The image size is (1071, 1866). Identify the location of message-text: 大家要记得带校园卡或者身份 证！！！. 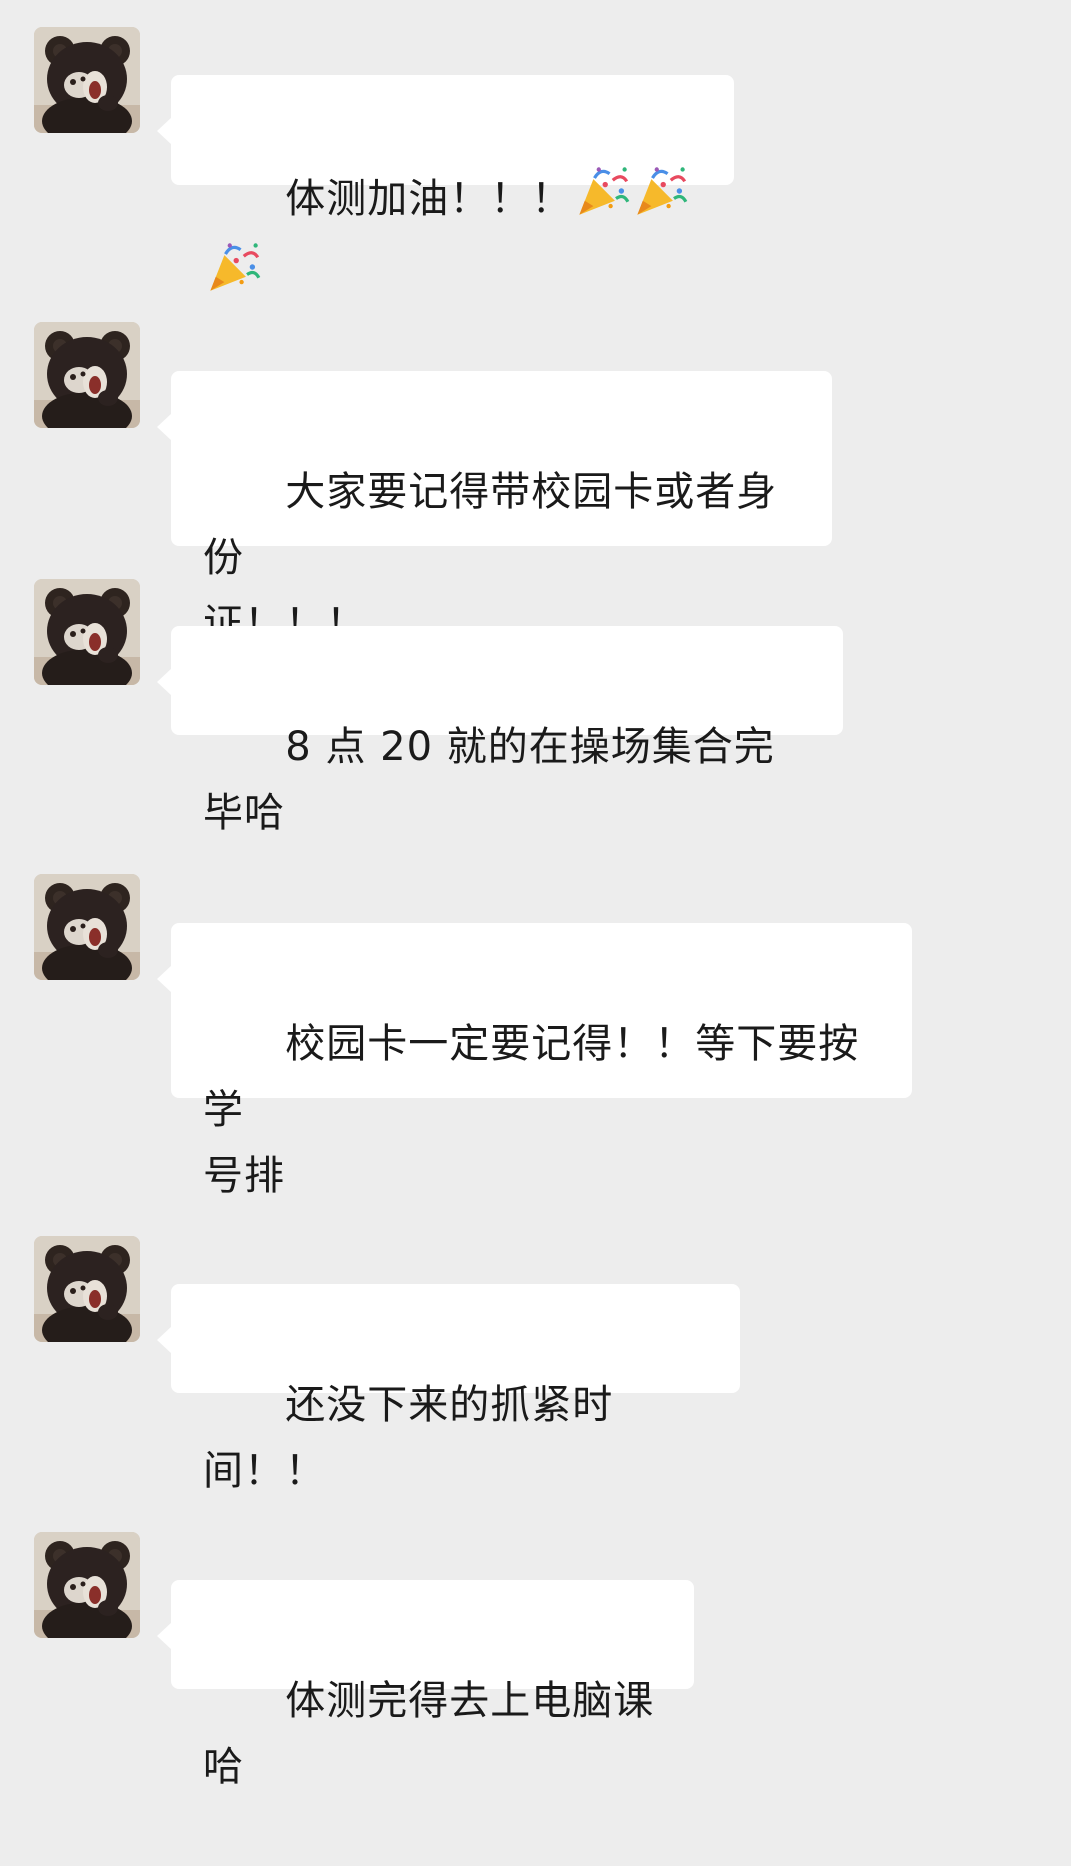
(490, 558).